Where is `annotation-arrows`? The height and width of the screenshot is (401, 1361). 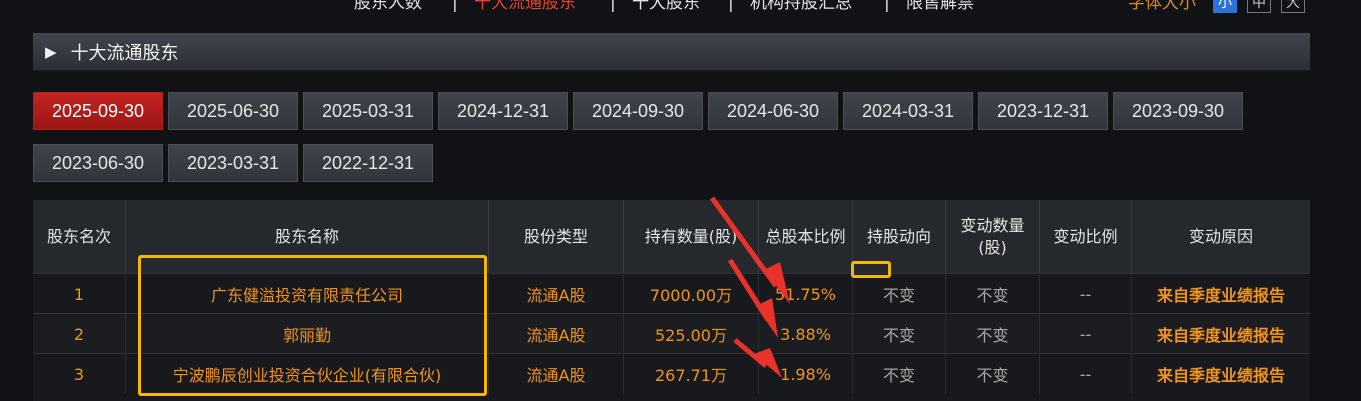 annotation-arrows is located at coordinates (749, 287).